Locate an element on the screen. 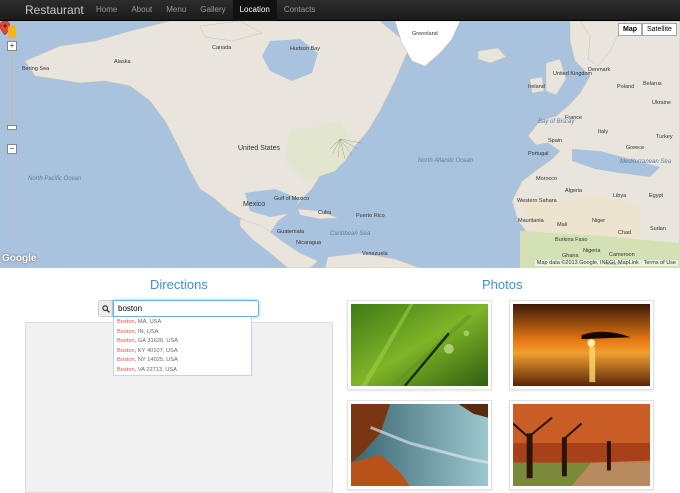 Image resolution: width=680 pixels, height=493 pixels. suggestion-item: Boston, NY 14025, USA is located at coordinates (182, 361).